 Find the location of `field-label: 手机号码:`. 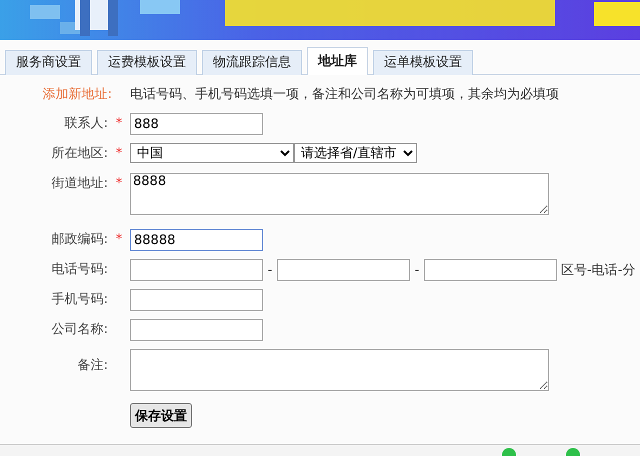

field-label: 手机号码: is located at coordinates (79, 300).